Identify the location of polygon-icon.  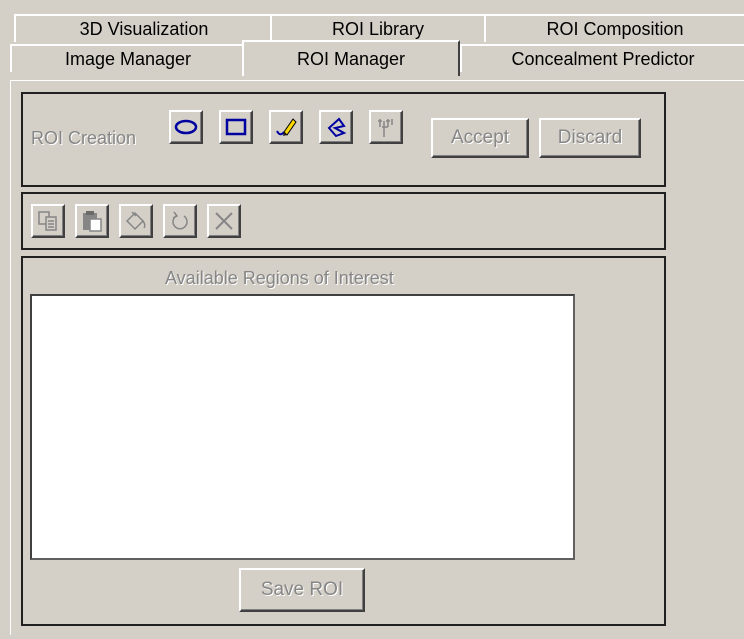
(336, 127).